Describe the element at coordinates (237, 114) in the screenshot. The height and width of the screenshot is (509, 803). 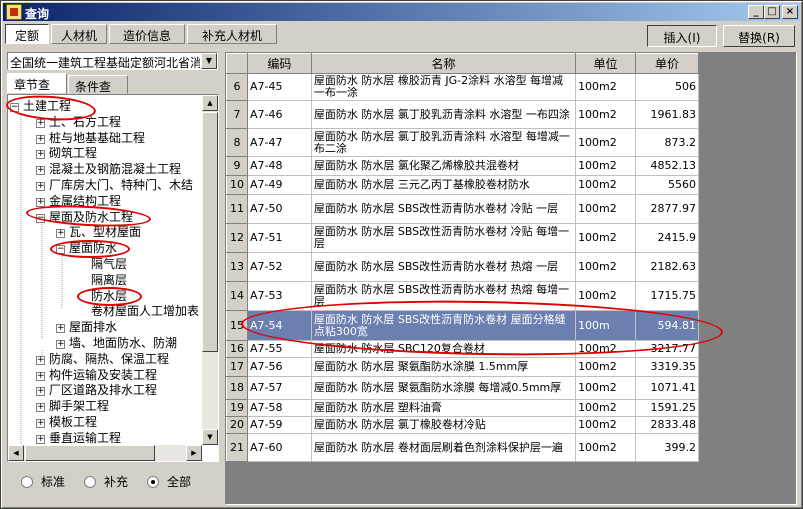
I see `row-number: 7` at that location.